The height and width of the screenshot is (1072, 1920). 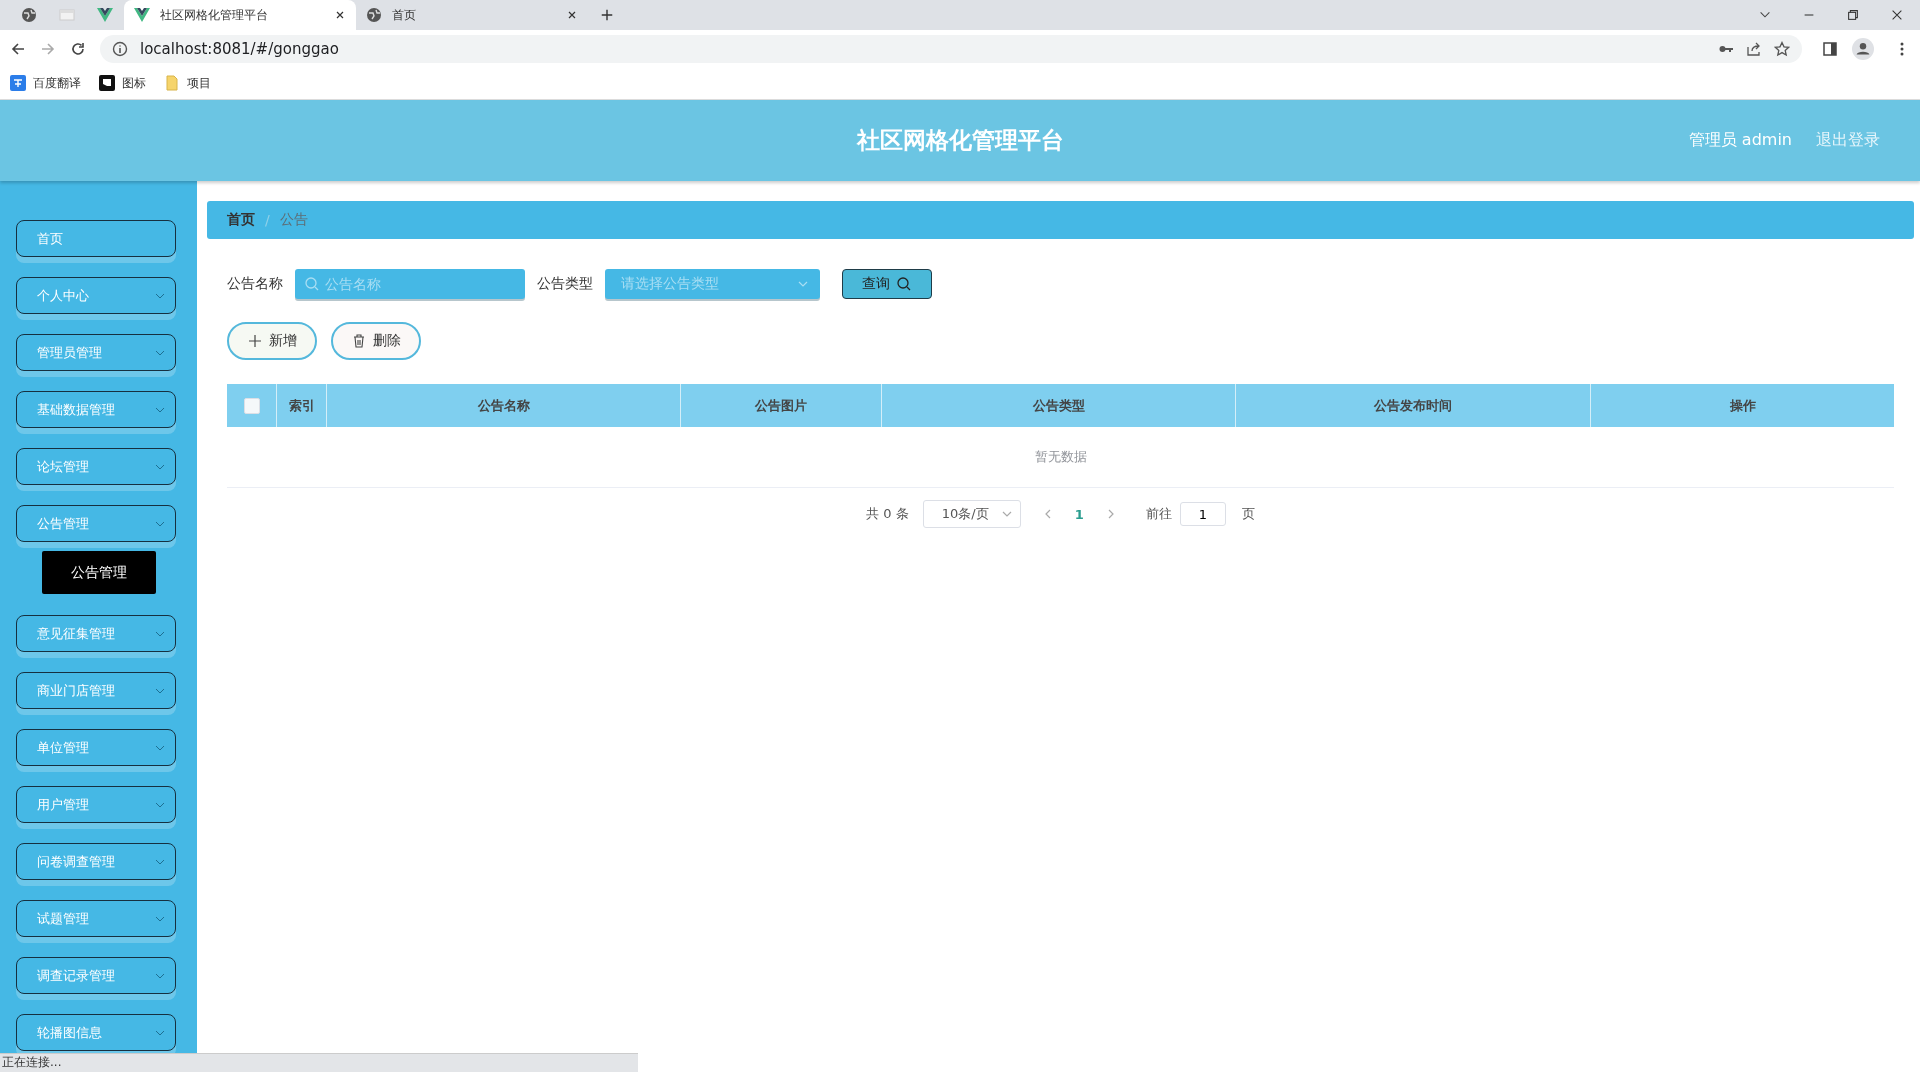 What do you see at coordinates (96, 295) in the screenshot?
I see `menu-item: 个人中心` at bounding box center [96, 295].